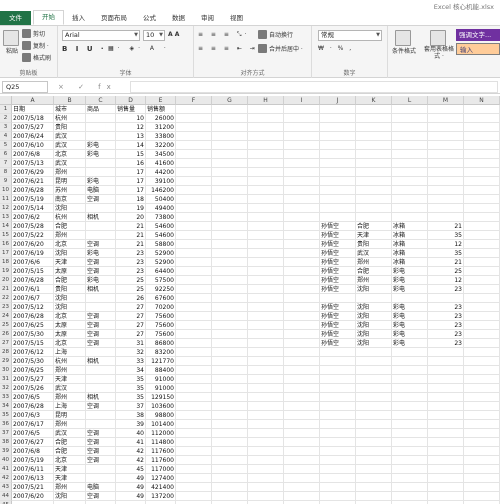 This screenshot has height=504, width=500. I want to click on sheet-cell: 合肥, so click(70, 226).